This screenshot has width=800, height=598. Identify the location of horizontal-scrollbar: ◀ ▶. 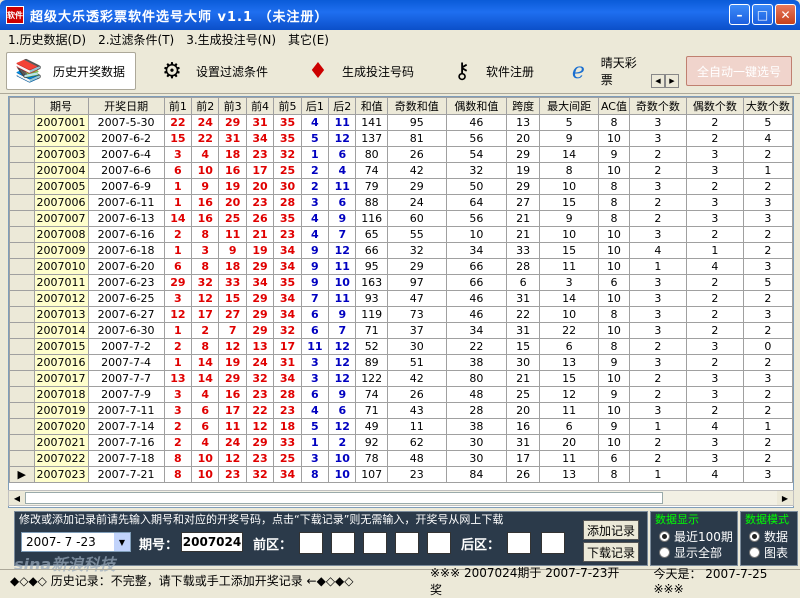
(401, 498).